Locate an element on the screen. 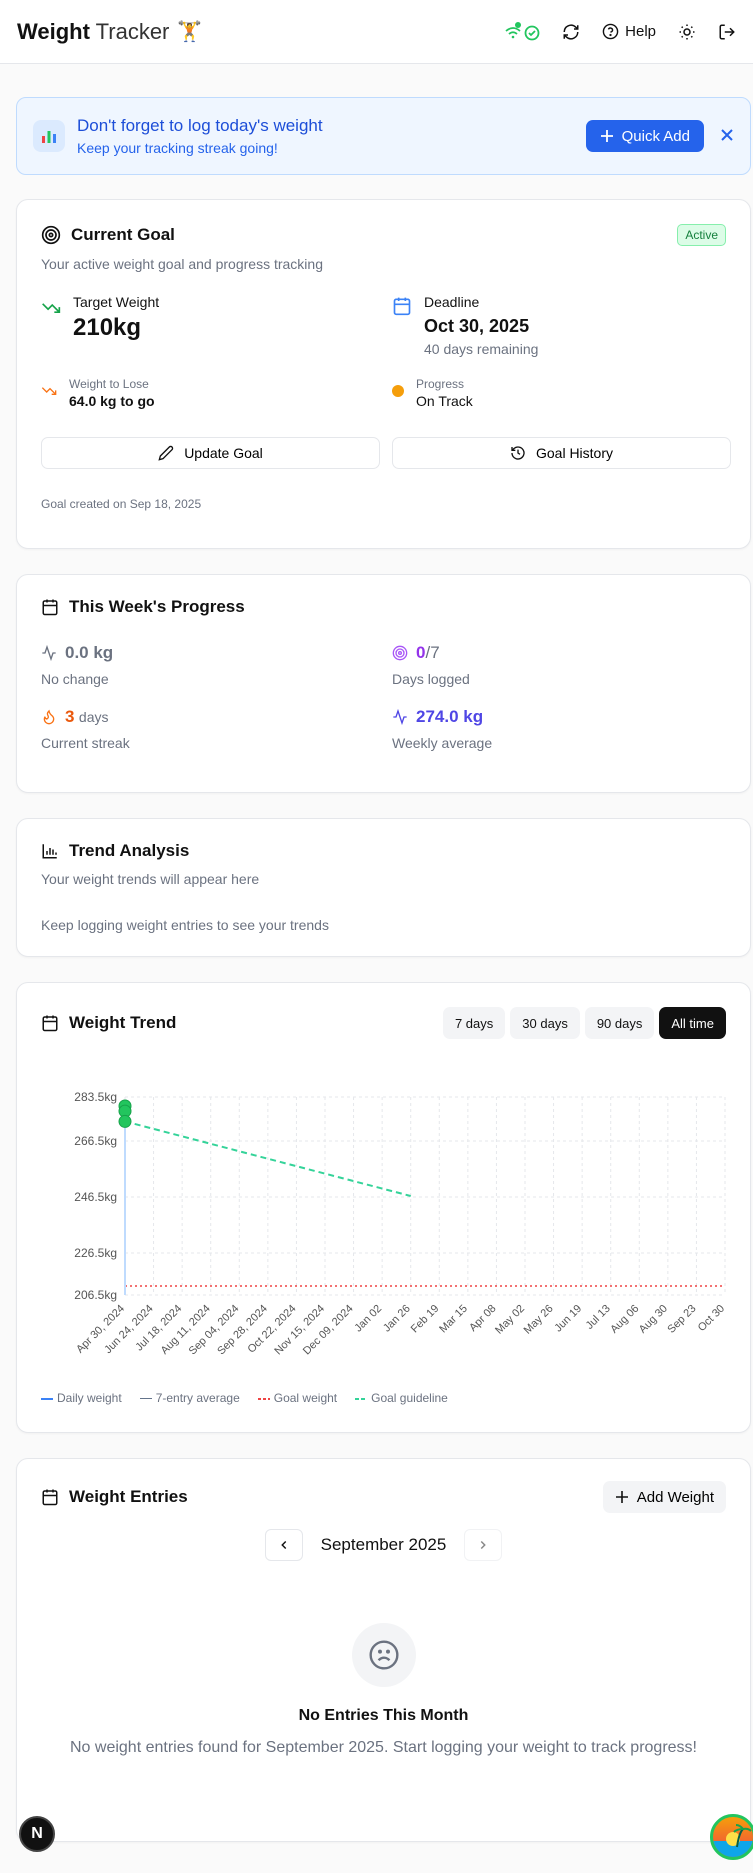  next-month-button is located at coordinates (483, 1545).